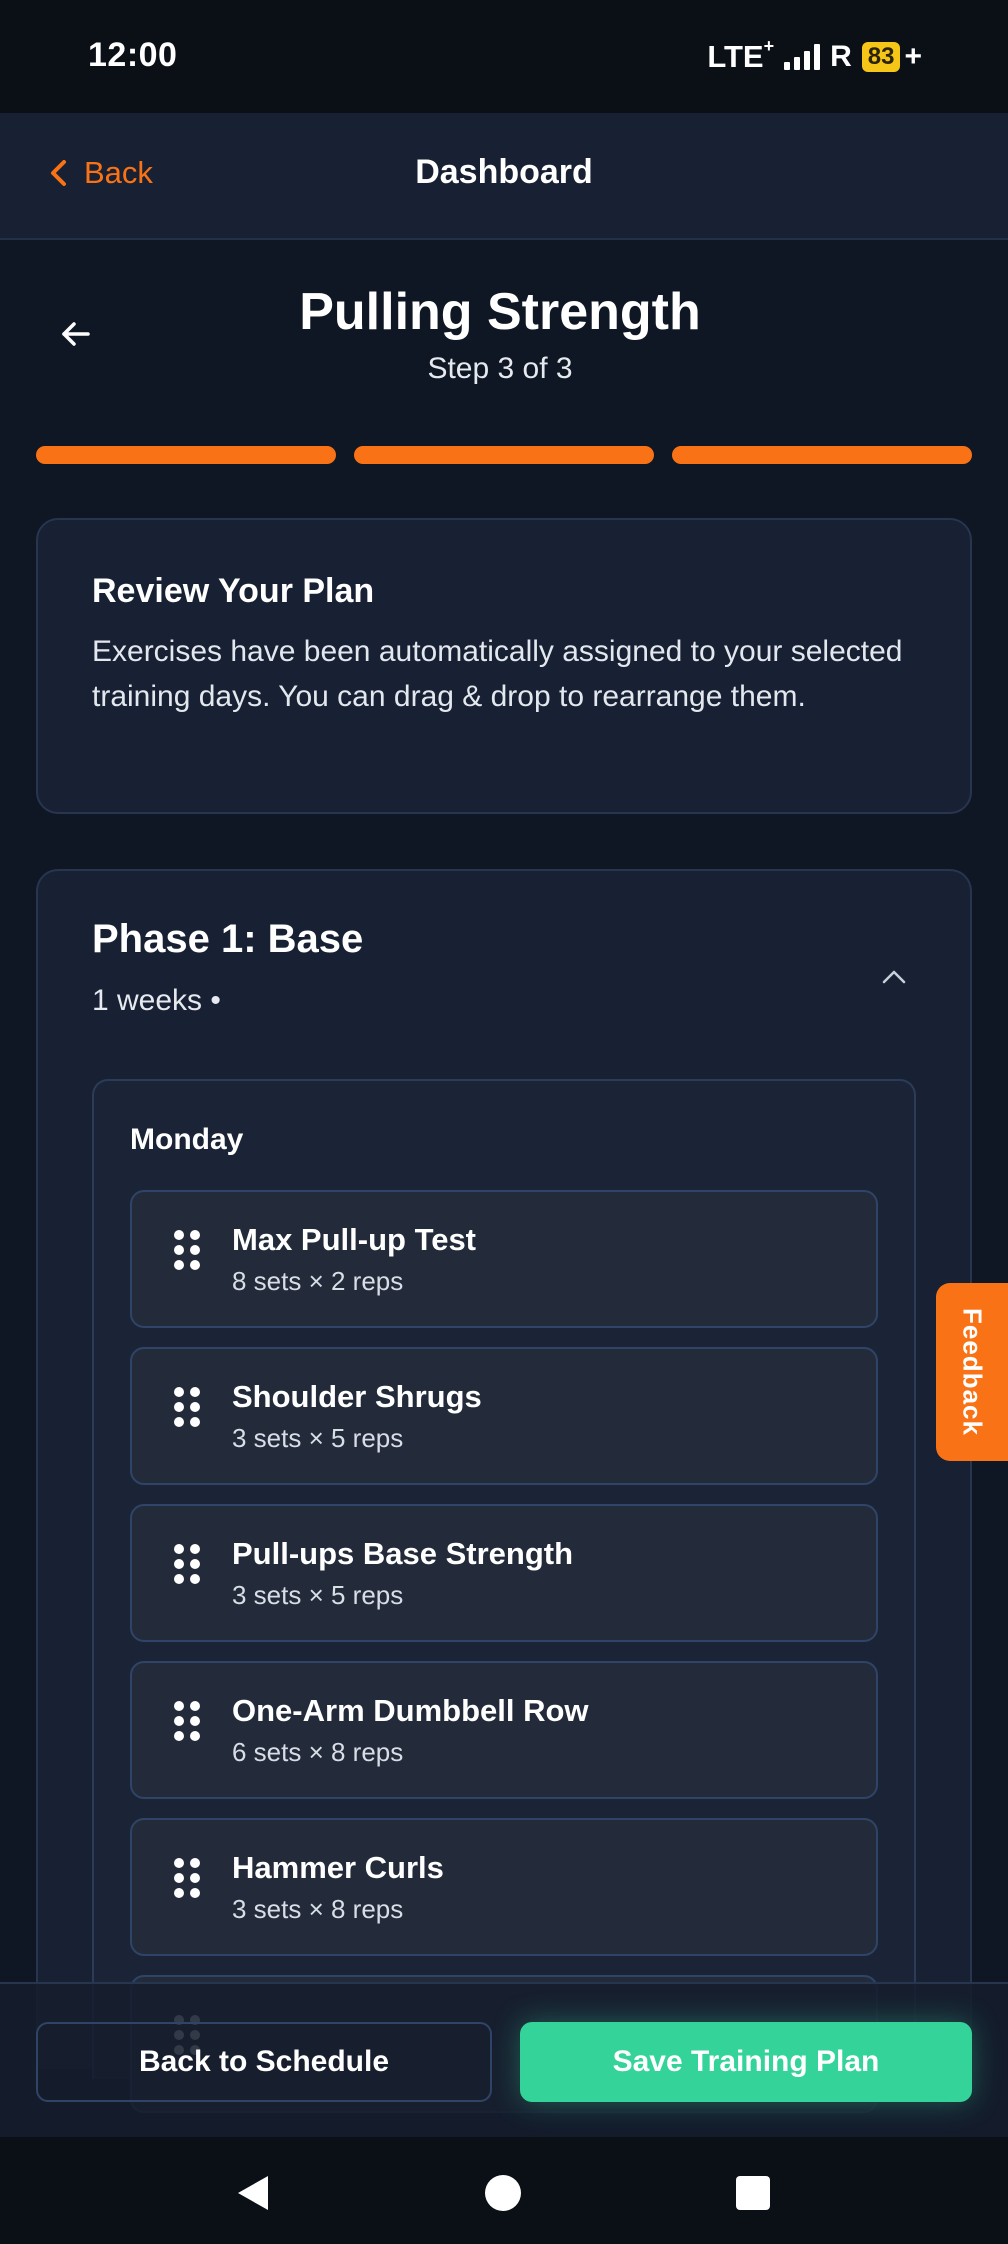 The height and width of the screenshot is (2244, 1008). I want to click on save-training-plan-button: Save Training Plan, so click(746, 2062).